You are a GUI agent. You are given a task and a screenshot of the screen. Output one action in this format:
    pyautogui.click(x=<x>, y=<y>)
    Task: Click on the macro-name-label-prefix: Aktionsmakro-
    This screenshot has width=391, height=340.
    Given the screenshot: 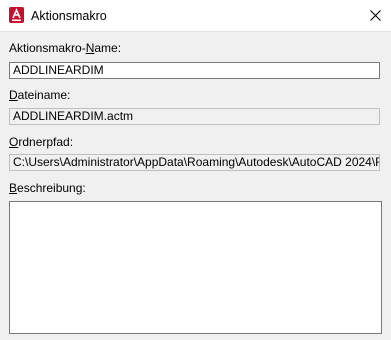 What is the action you would take?
    pyautogui.click(x=47, y=48)
    